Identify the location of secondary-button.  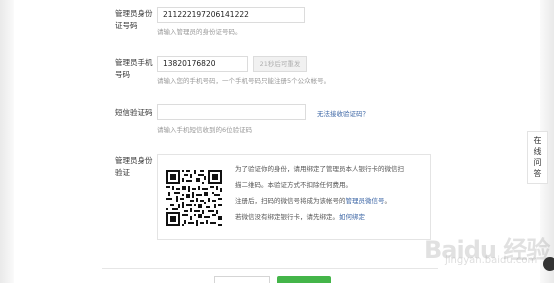
(242, 279).